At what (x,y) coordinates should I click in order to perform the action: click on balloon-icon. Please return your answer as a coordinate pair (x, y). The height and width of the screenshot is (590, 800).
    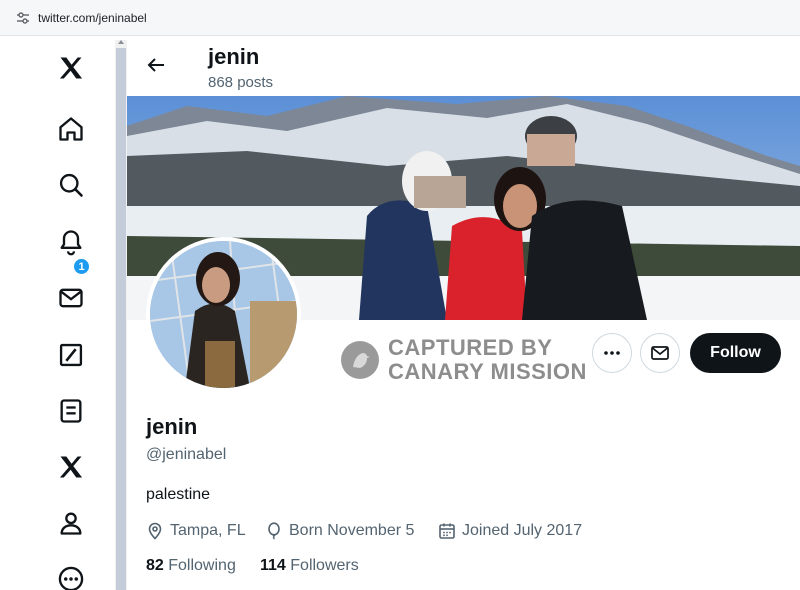
    Looking at the image, I should click on (274, 531).